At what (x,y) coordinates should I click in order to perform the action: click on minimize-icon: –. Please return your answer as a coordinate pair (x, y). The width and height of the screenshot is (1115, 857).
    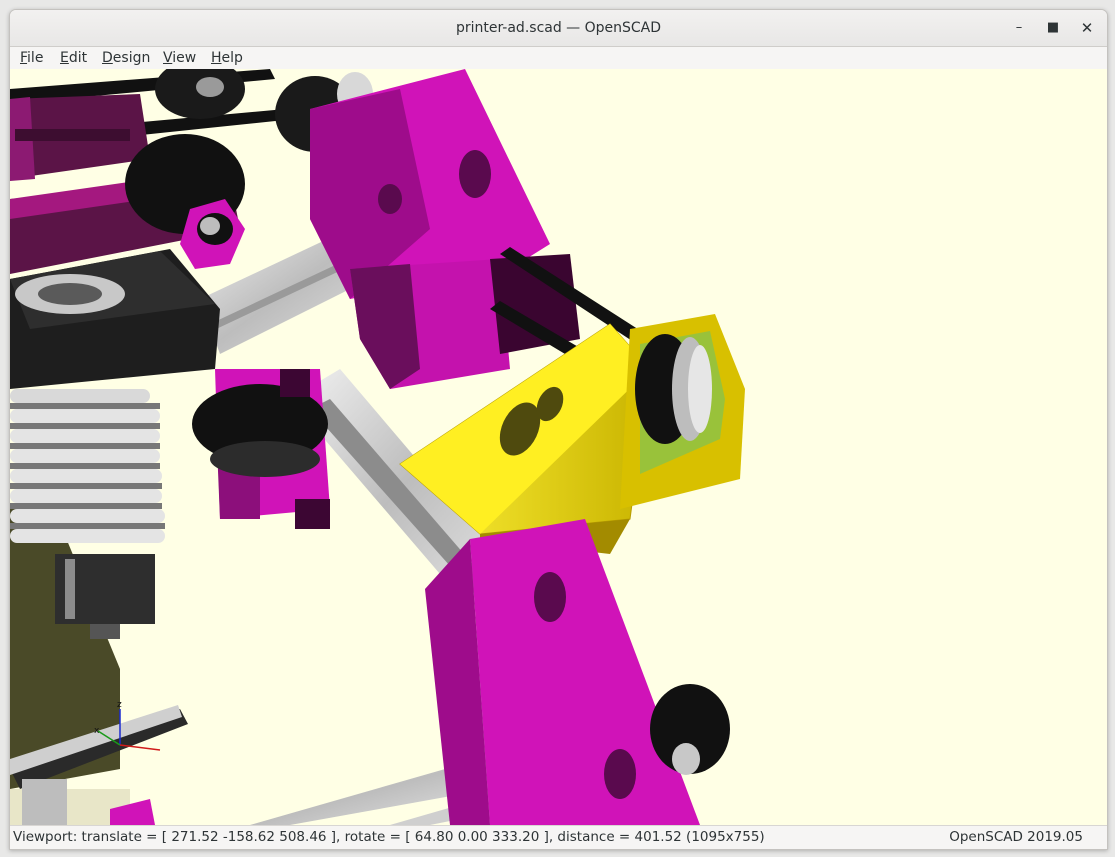
    Looking at the image, I should click on (1019, 28).